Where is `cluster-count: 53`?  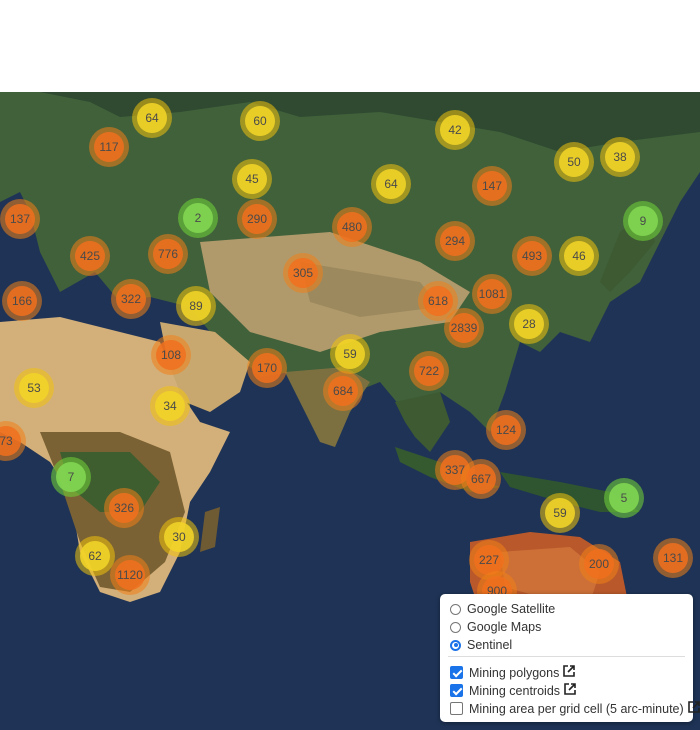 cluster-count: 53 is located at coordinates (34, 388).